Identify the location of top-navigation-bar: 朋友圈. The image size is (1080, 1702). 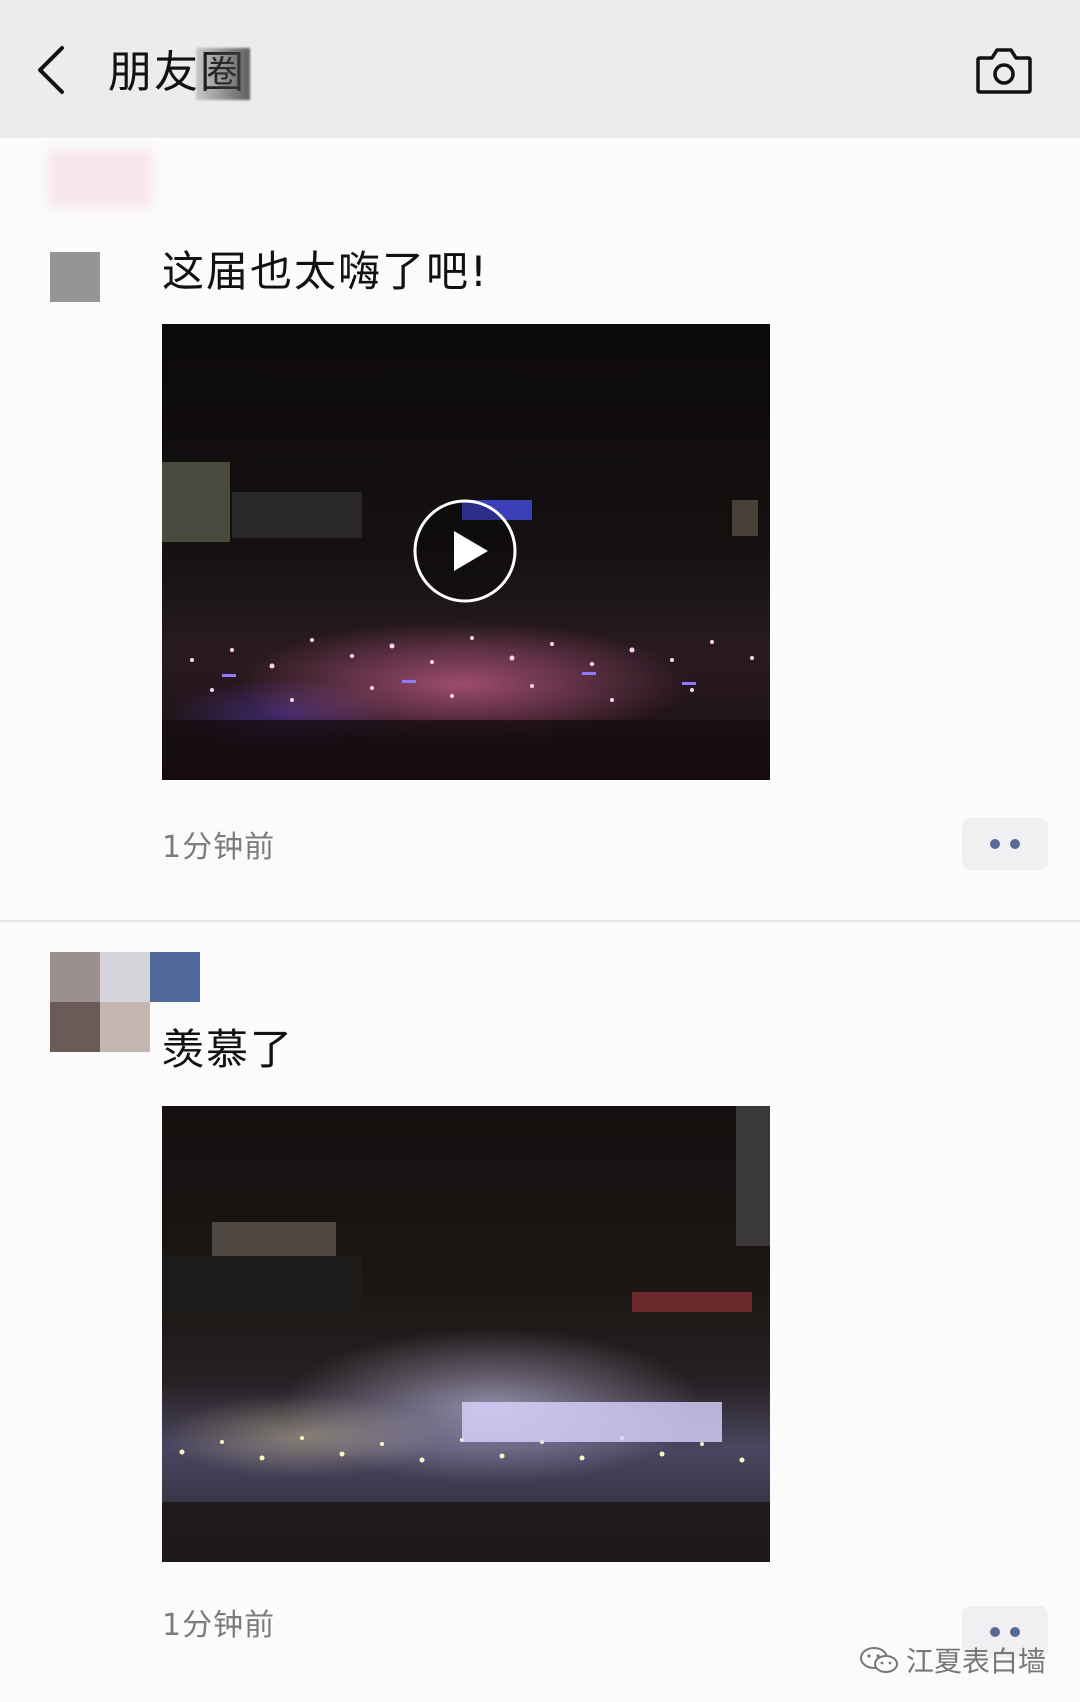
(540, 69).